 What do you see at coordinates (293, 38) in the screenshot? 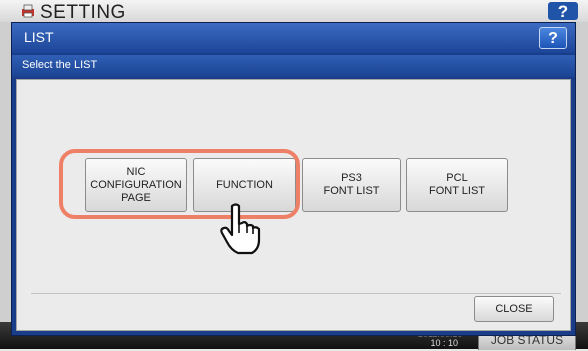
I see `dialog-header: LIST ?` at bounding box center [293, 38].